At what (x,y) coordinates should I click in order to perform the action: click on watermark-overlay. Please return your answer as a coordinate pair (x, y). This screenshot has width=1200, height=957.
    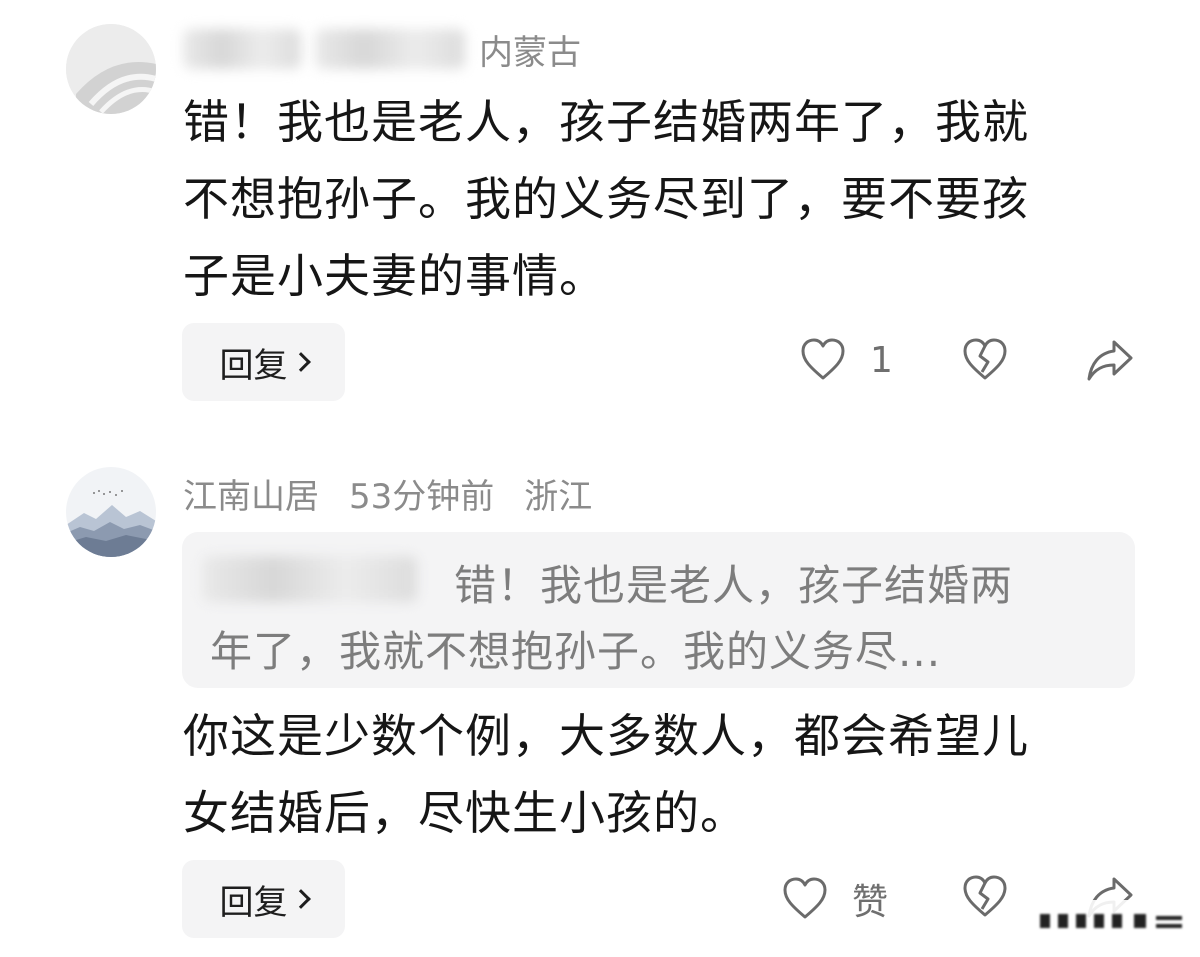
    Looking at the image, I should click on (1105, 920).